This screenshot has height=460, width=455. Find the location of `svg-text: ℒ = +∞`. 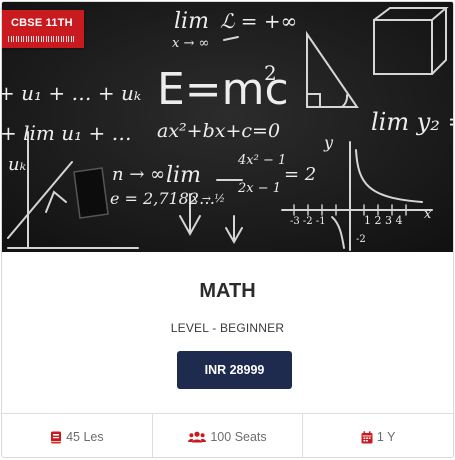

svg-text: ℒ = +∞ is located at coordinates (258, 21).